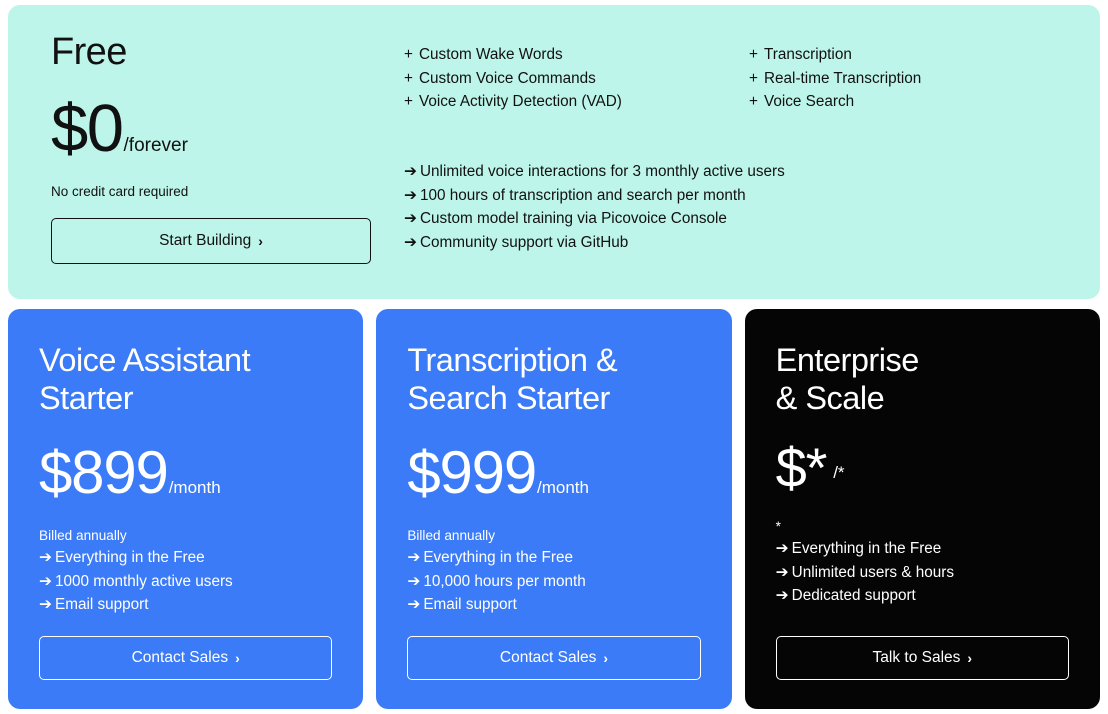 The width and height of the screenshot is (1108, 714). I want to click on plan-title-line-1: Transcription &, so click(512, 360).